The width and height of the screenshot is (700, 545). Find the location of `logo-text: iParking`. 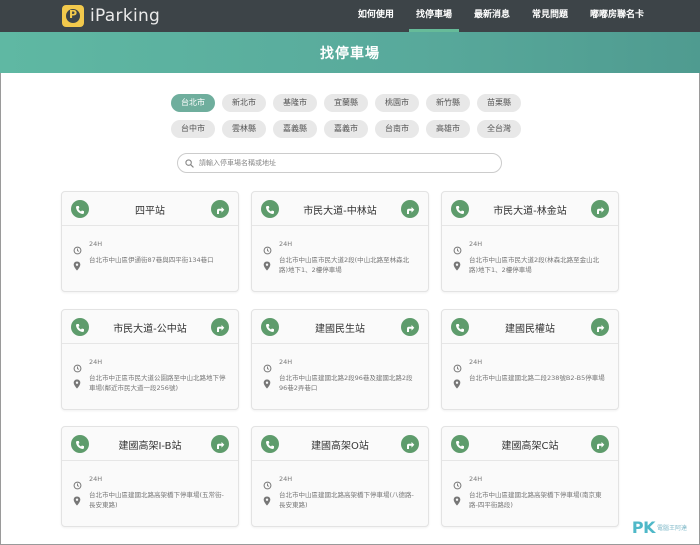

logo-text: iParking is located at coordinates (125, 16).